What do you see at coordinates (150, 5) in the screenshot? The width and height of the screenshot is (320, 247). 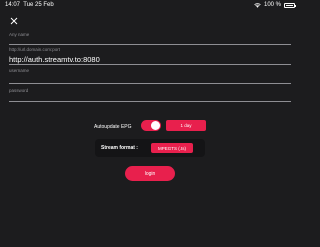 I see `status-bar: 14:07 Tue 25 Feb 100 %` at bounding box center [150, 5].